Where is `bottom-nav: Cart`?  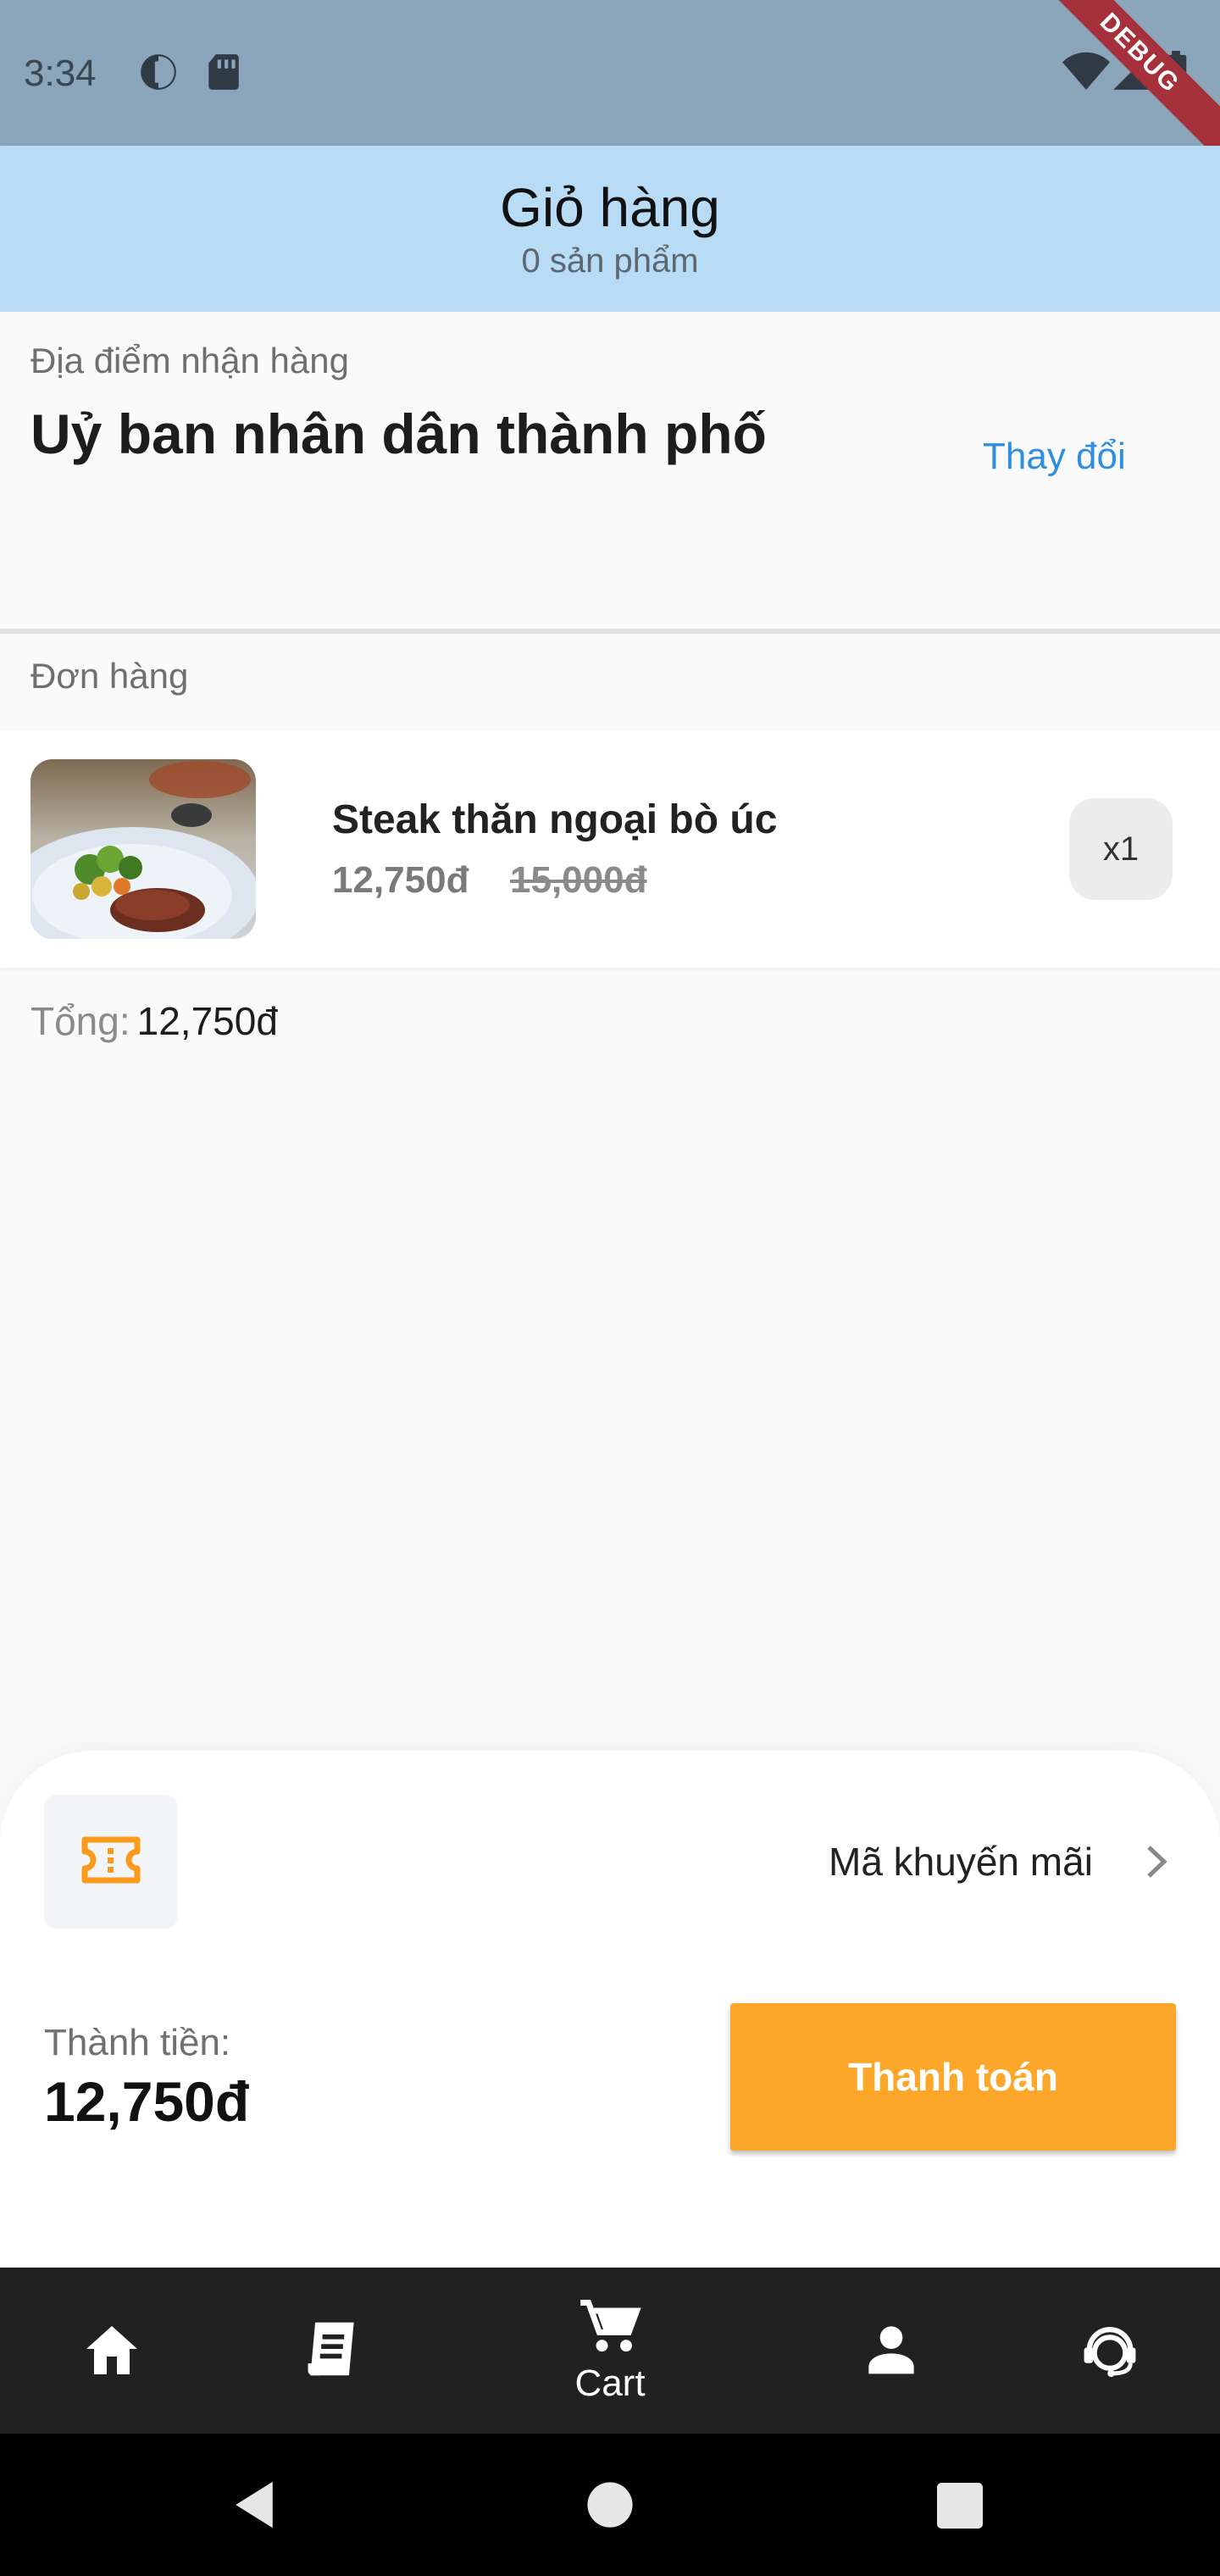
bottom-nav: Cart is located at coordinates (610, 2351).